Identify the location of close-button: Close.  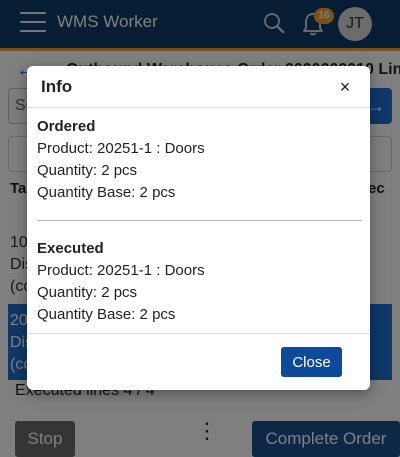
(311, 362).